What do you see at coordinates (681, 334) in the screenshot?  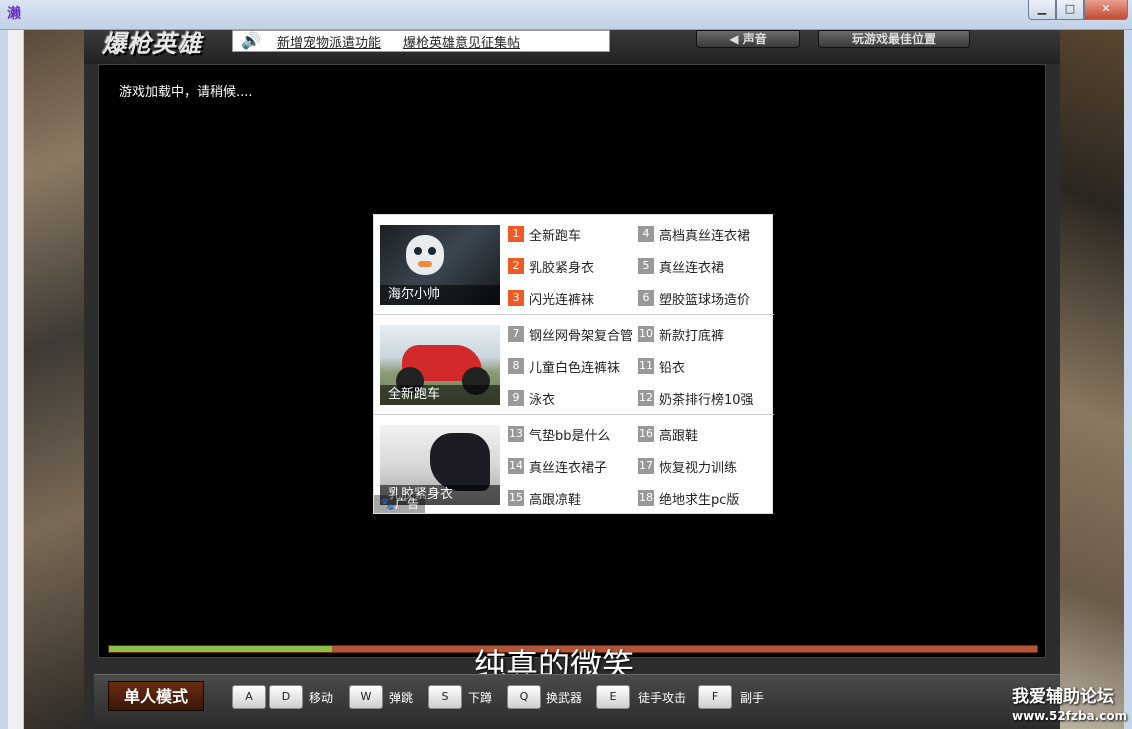 I see `ad-link: 10 新款打底裤` at bounding box center [681, 334].